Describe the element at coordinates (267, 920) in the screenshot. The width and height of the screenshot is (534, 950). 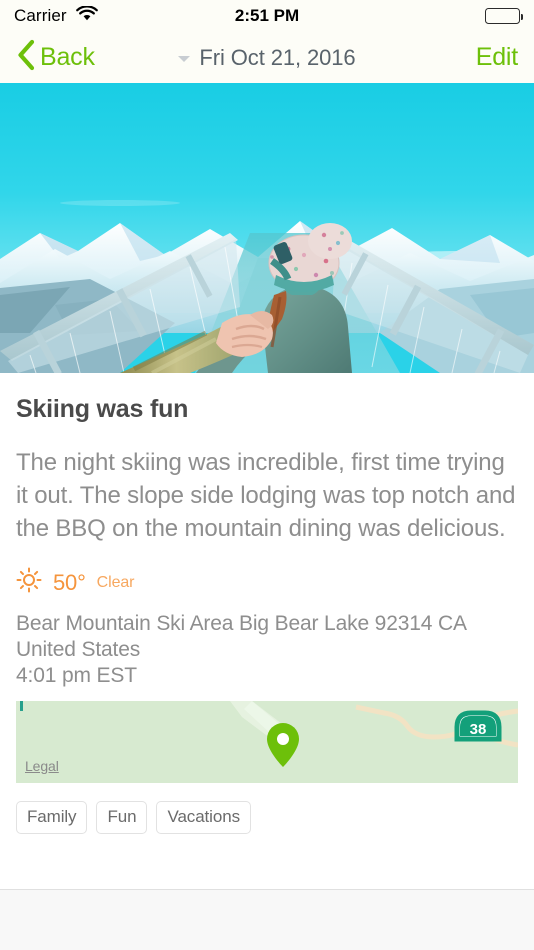
I see `bottom-toolbar` at that location.